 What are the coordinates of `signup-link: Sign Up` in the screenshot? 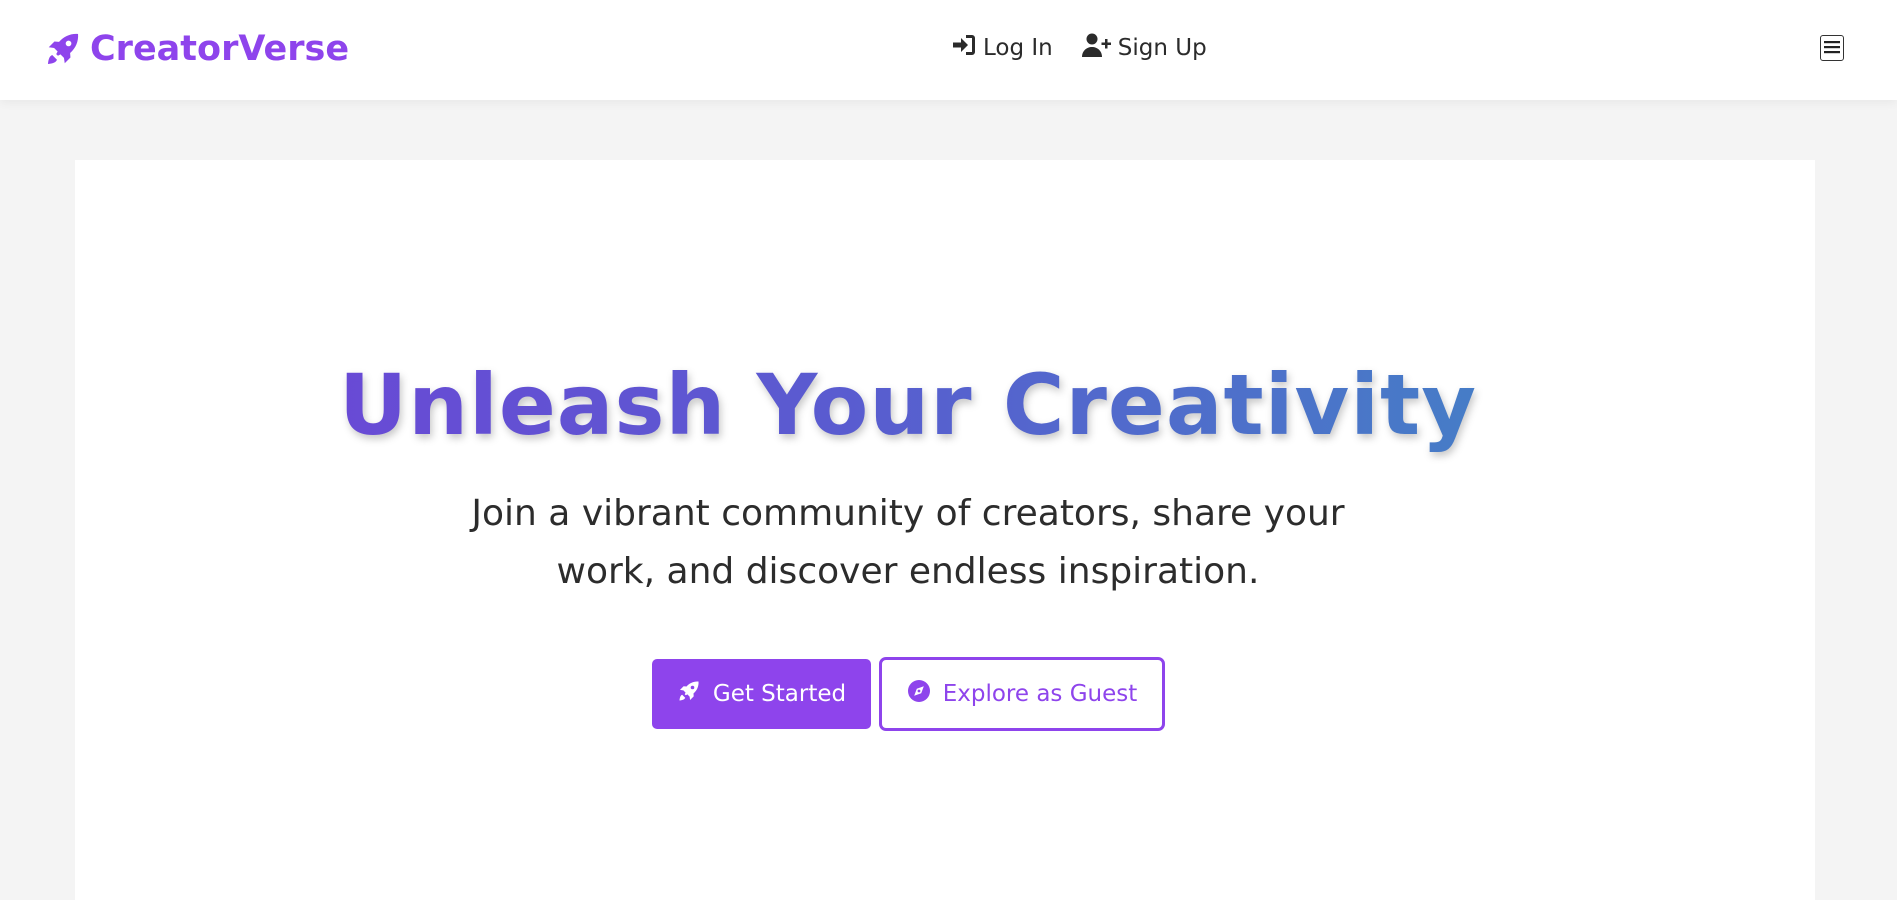 It's located at (1144, 48).